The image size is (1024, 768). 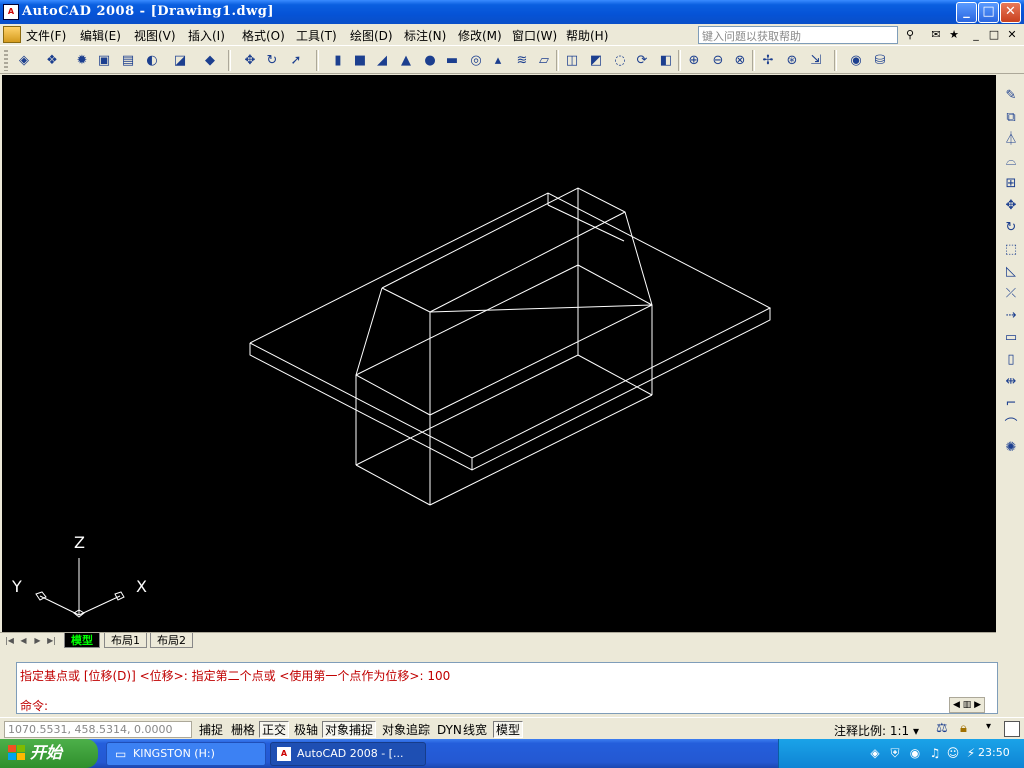 I want to click on prev-tab-icon: ◀, so click(x=23, y=641).